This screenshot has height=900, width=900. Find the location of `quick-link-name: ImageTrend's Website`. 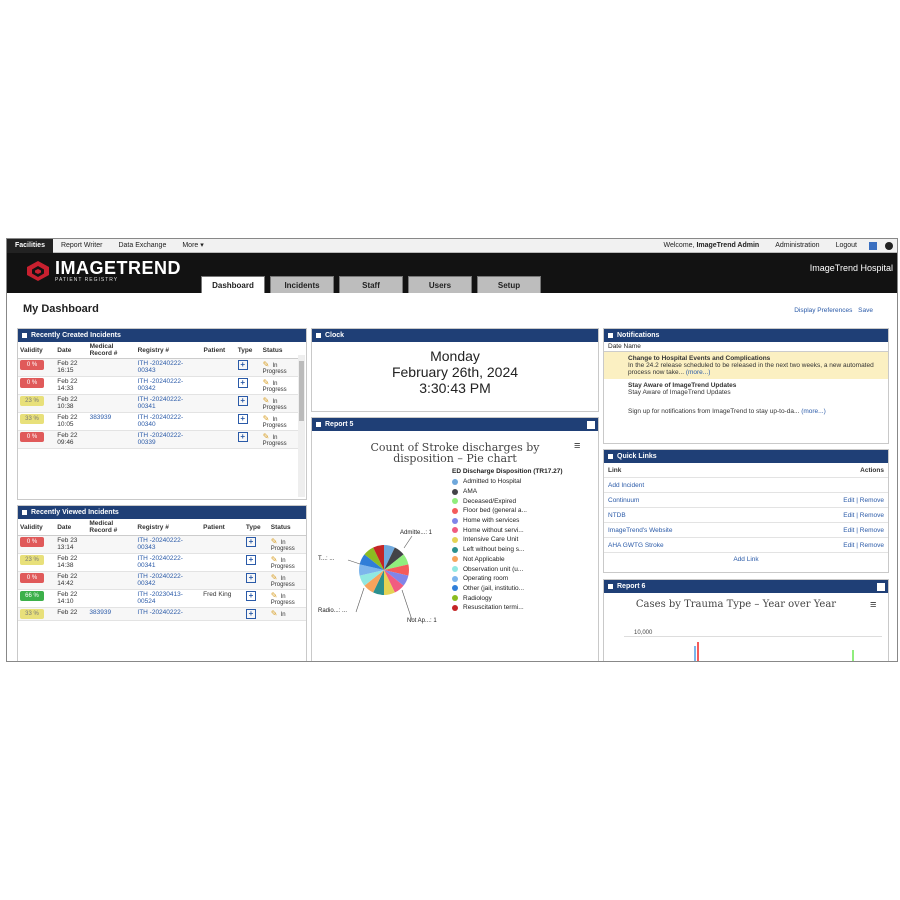

quick-link-name: ImageTrend's Website is located at coordinates (725, 530).